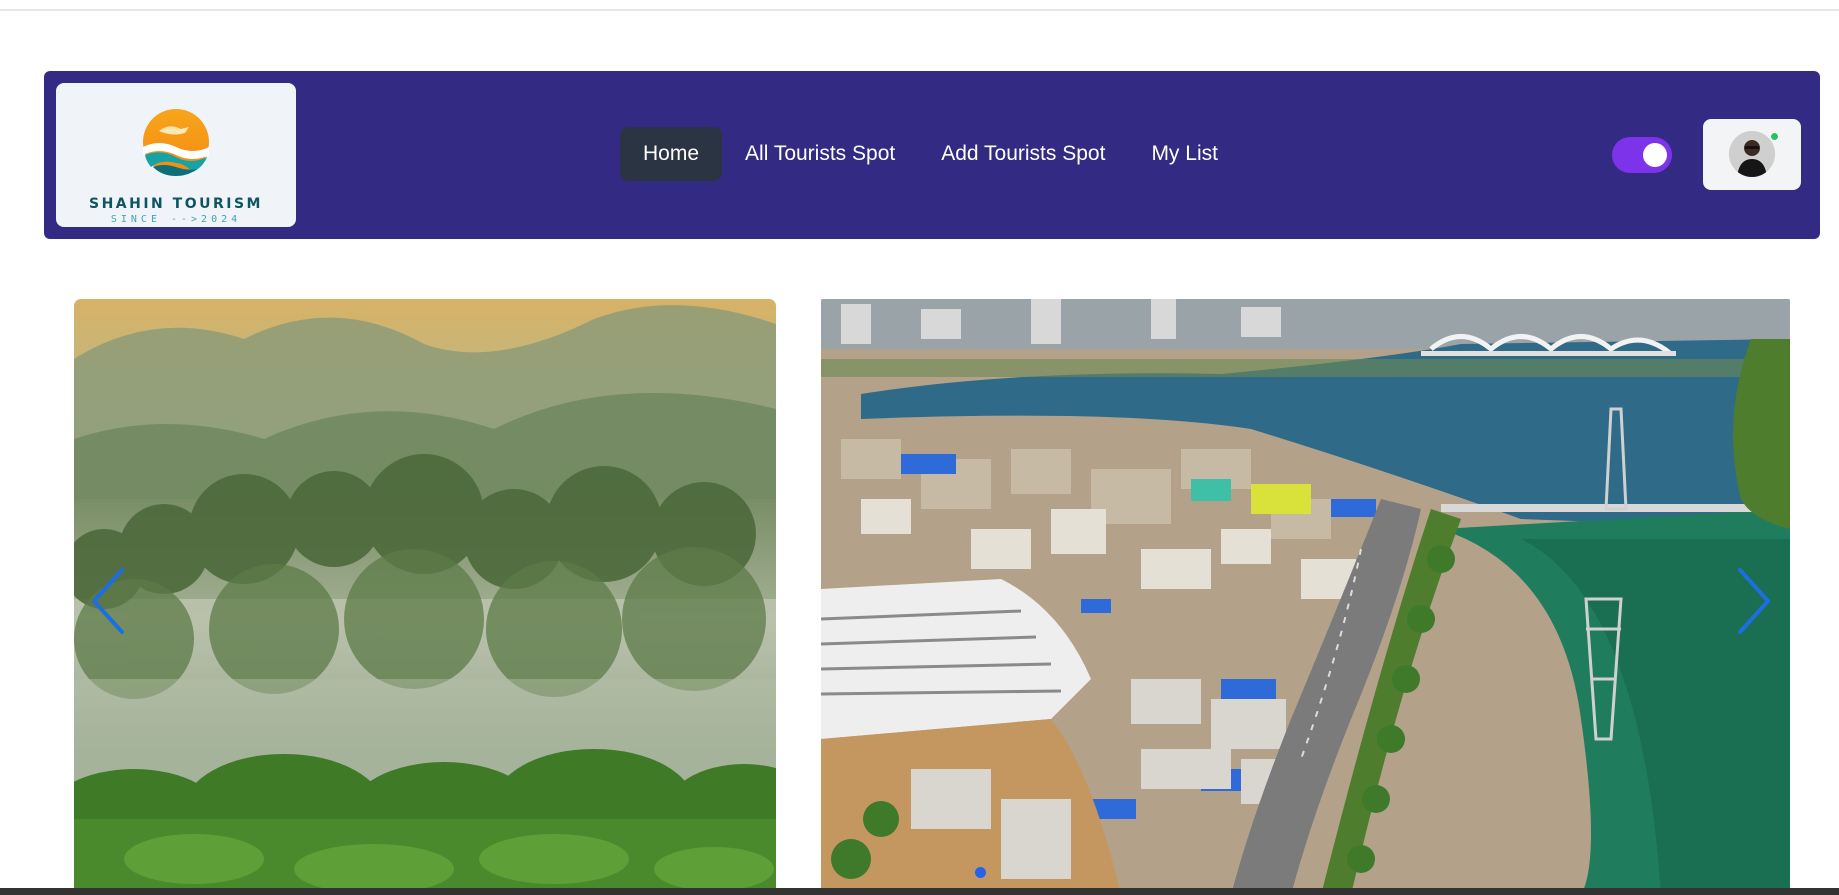  What do you see at coordinates (919, 10) in the screenshot?
I see `browser-top-line` at bounding box center [919, 10].